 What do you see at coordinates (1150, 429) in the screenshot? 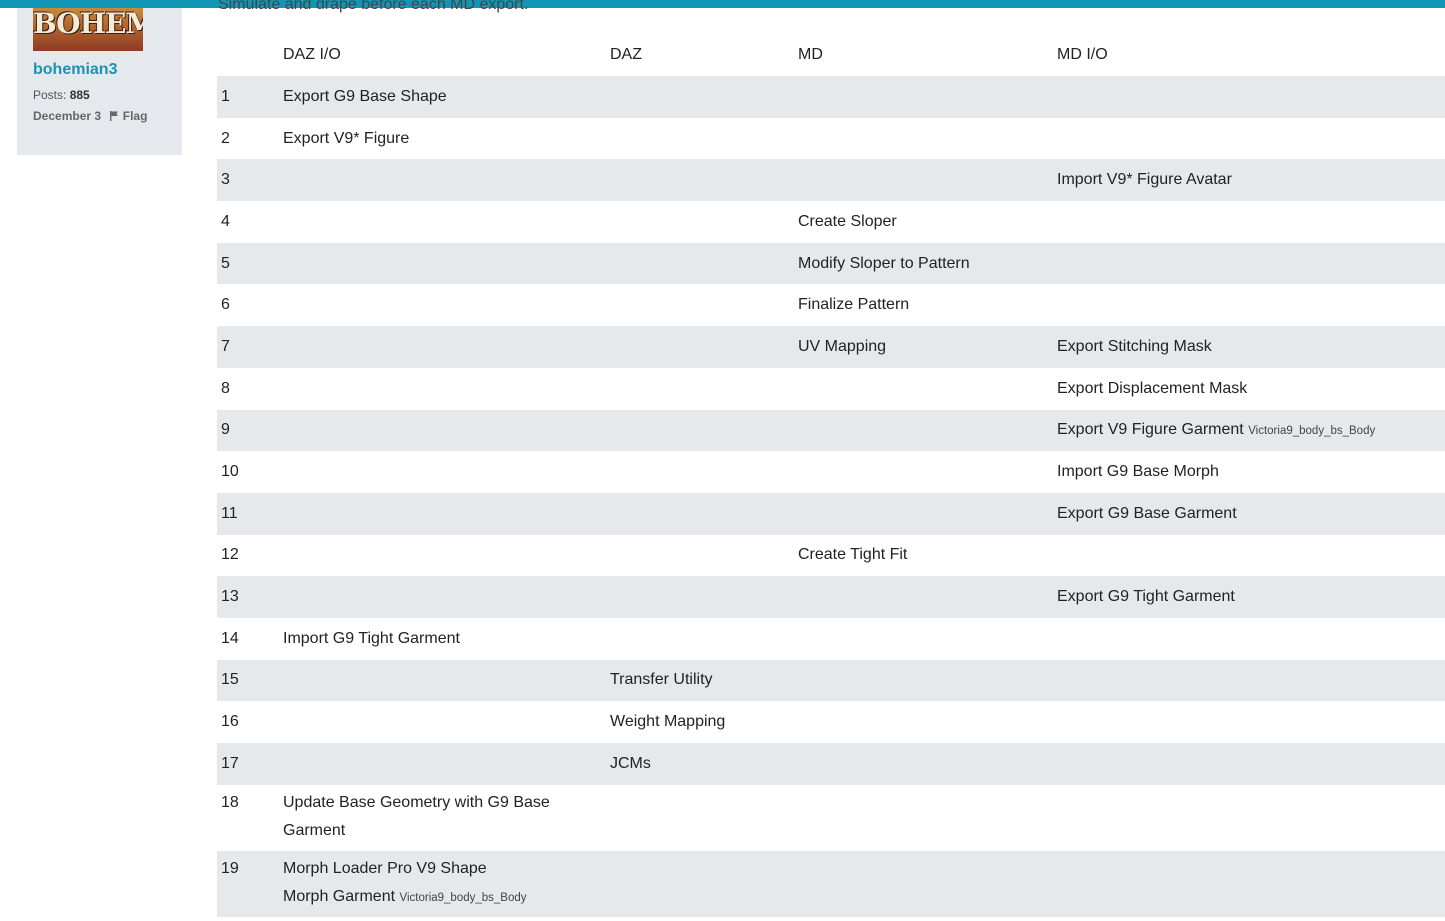
I see `cell-md-io-text: Export V9 Figure Garment` at bounding box center [1150, 429].